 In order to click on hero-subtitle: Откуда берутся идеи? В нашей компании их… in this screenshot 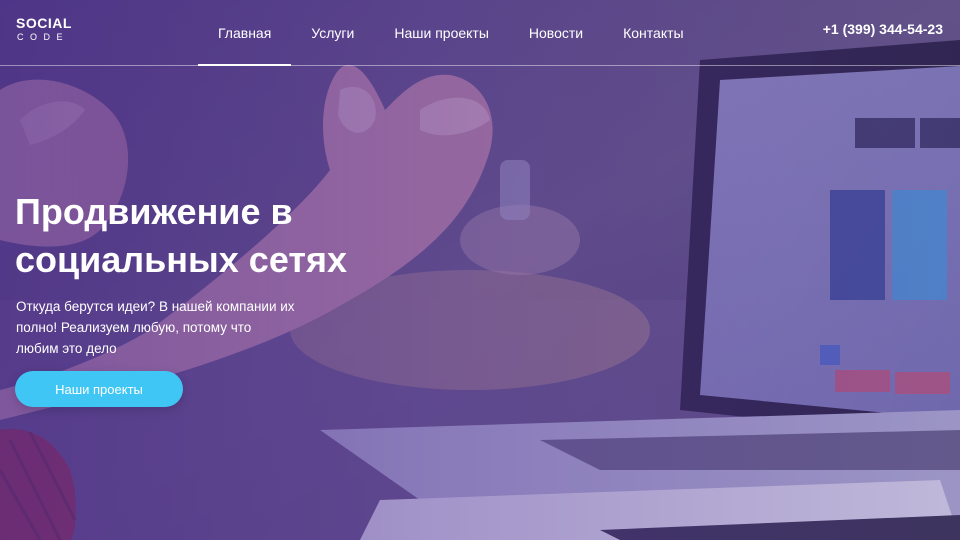, I will do `click(155, 327)`.